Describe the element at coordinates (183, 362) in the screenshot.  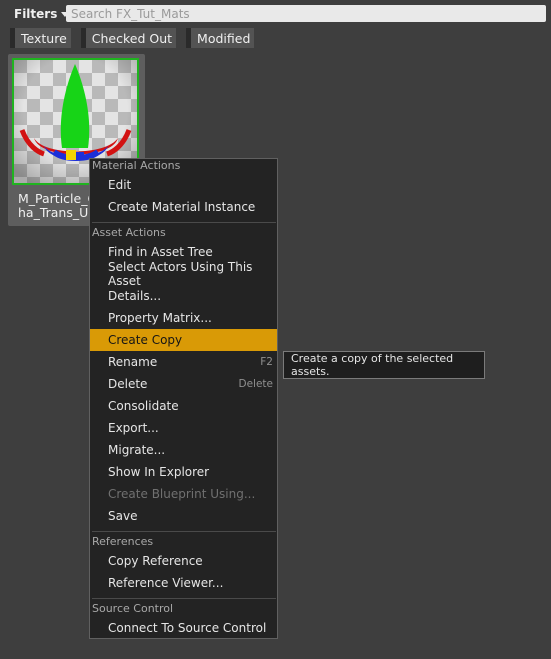
I see `menu-item-rename: Rename F2` at that location.